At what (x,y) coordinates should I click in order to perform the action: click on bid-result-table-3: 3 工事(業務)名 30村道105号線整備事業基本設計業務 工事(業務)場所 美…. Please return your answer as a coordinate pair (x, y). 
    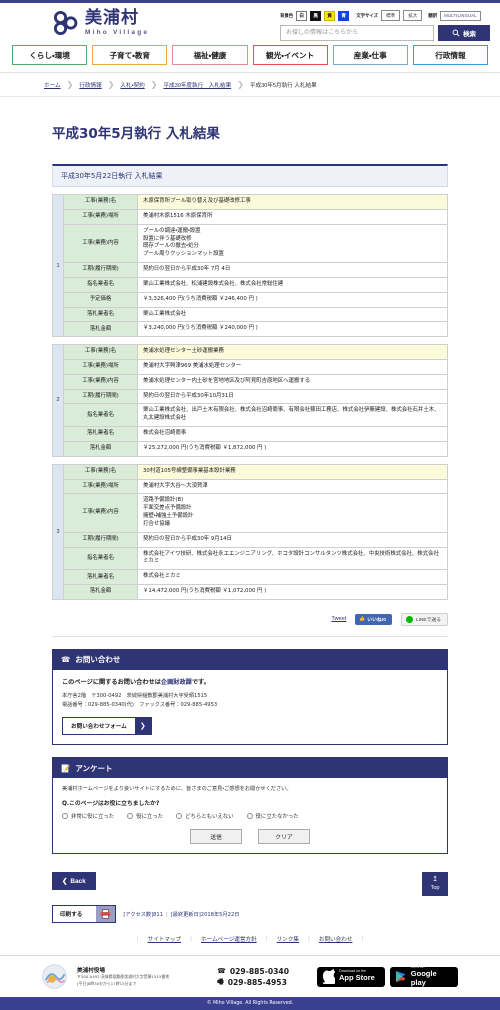
    Looking at the image, I should click on (250, 531).